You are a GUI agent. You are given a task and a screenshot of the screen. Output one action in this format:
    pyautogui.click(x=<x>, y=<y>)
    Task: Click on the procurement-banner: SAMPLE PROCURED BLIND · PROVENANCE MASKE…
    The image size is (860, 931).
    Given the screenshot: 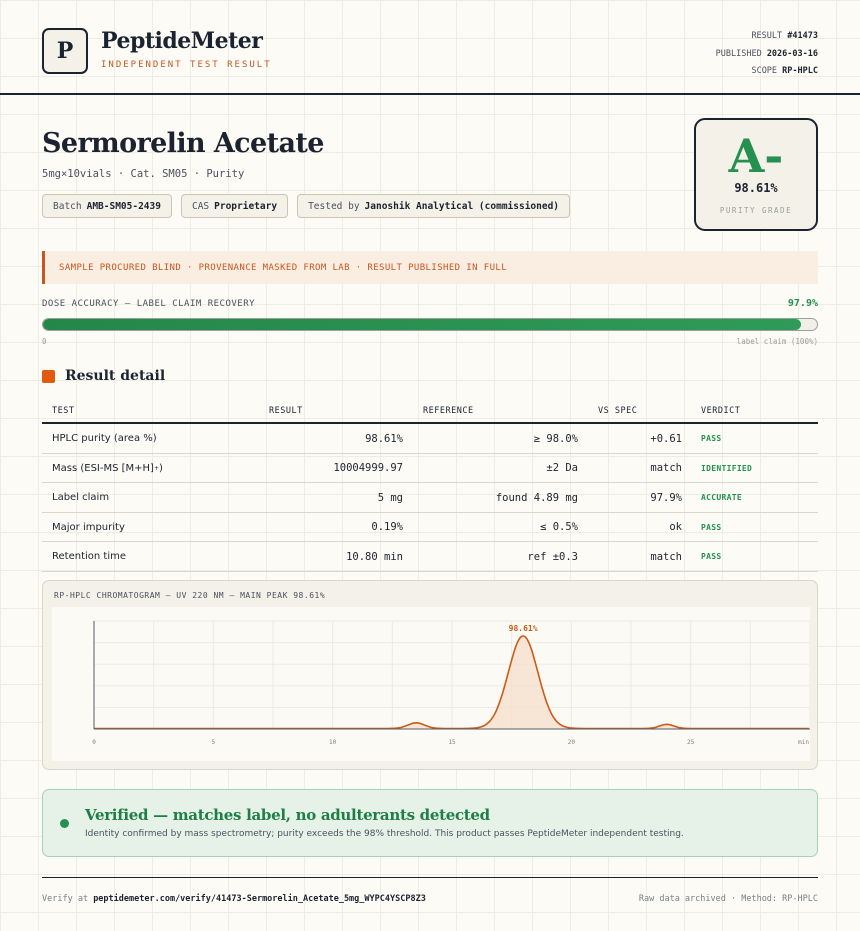 What is the action you would take?
    pyautogui.click(x=430, y=267)
    